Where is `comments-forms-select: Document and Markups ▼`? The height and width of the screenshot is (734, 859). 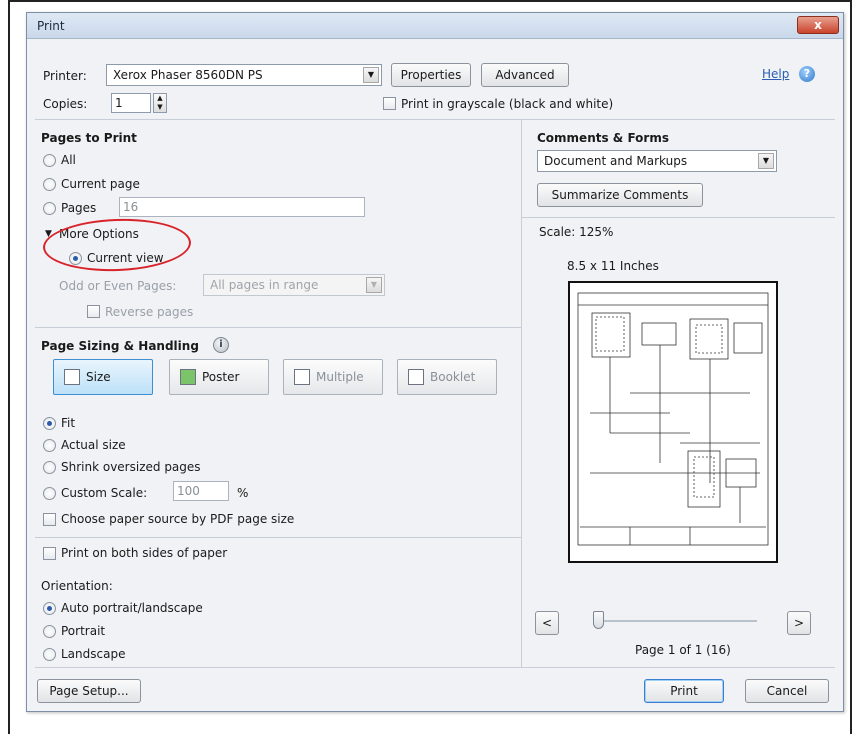 comments-forms-select: Document and Markups ▼ is located at coordinates (657, 161).